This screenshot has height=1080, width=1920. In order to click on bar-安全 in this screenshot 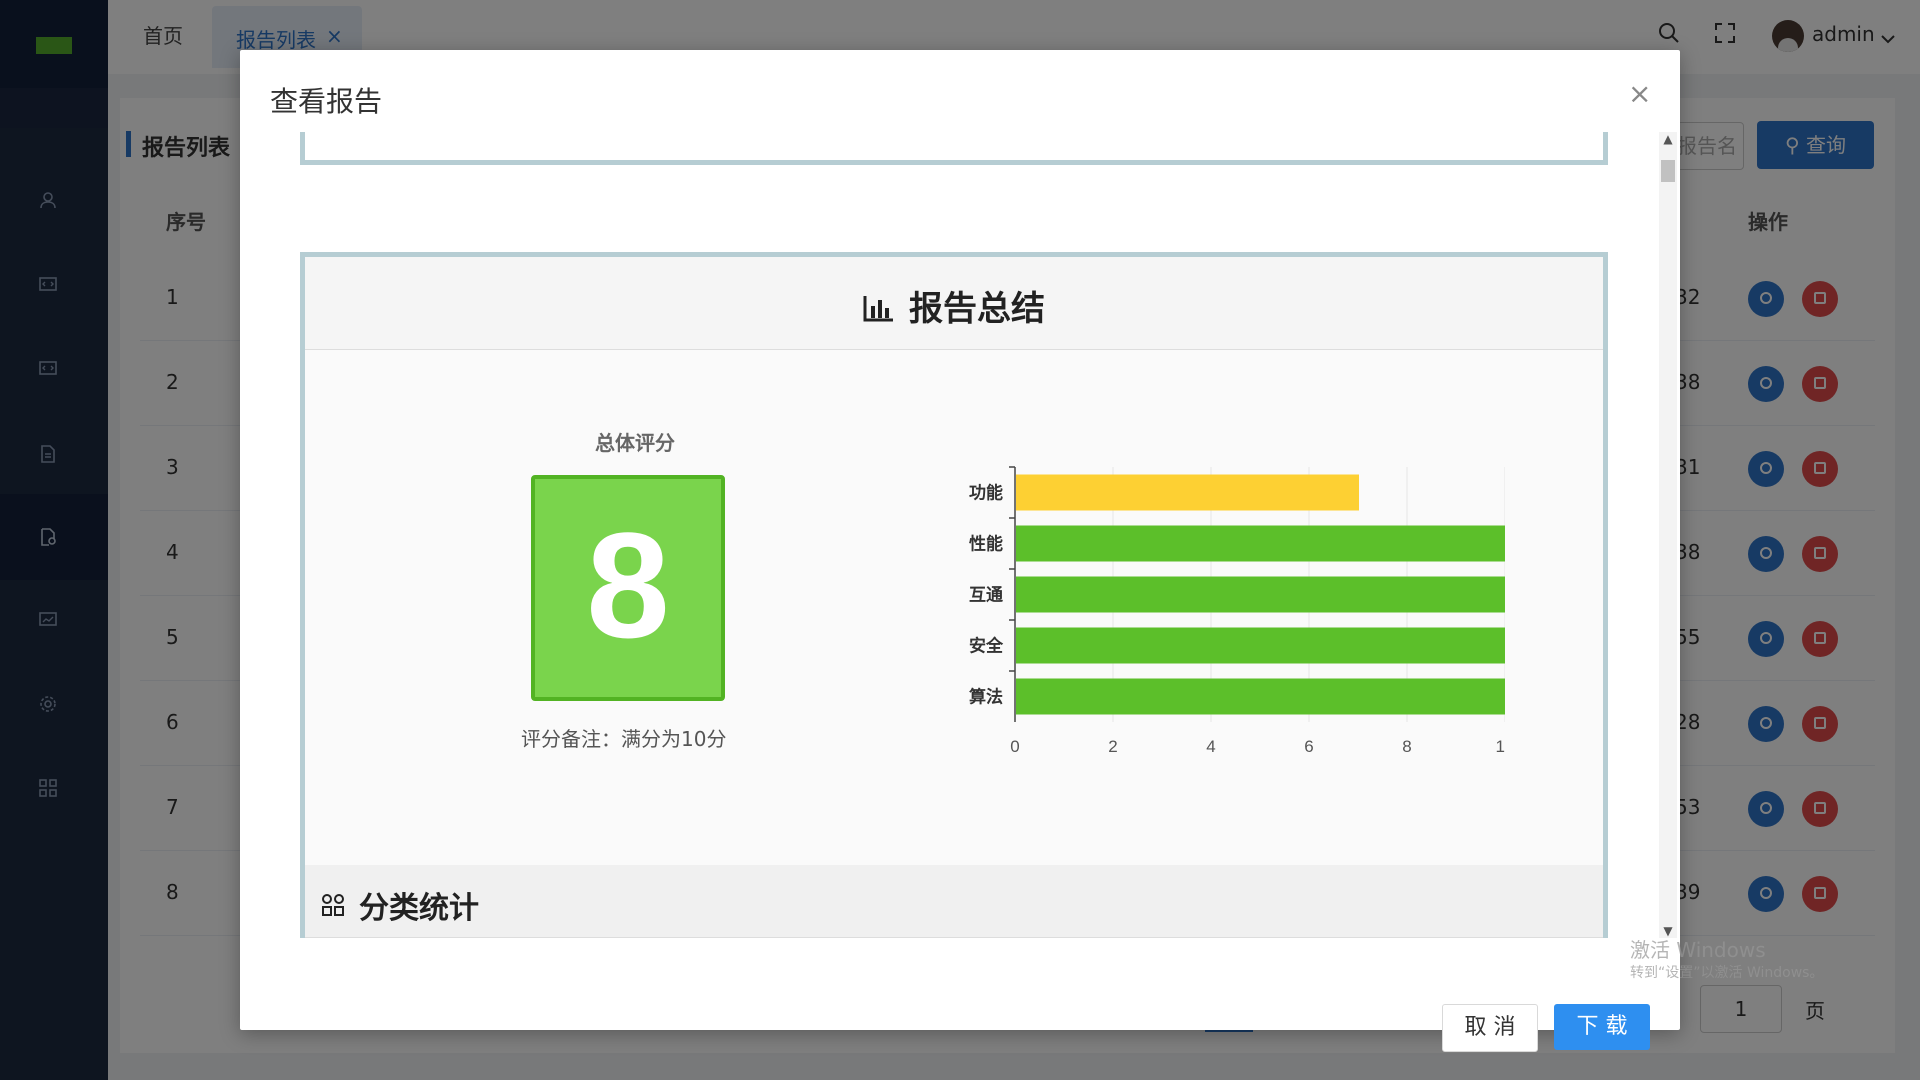, I will do `click(1260, 645)`.